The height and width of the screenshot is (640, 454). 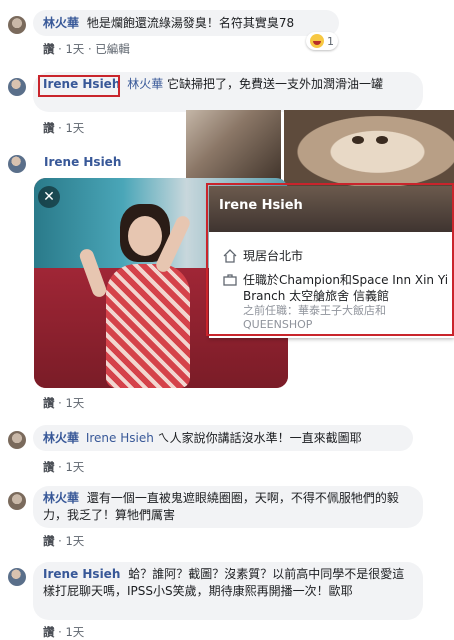 I want to click on reaction-count: 1, so click(x=330, y=41).